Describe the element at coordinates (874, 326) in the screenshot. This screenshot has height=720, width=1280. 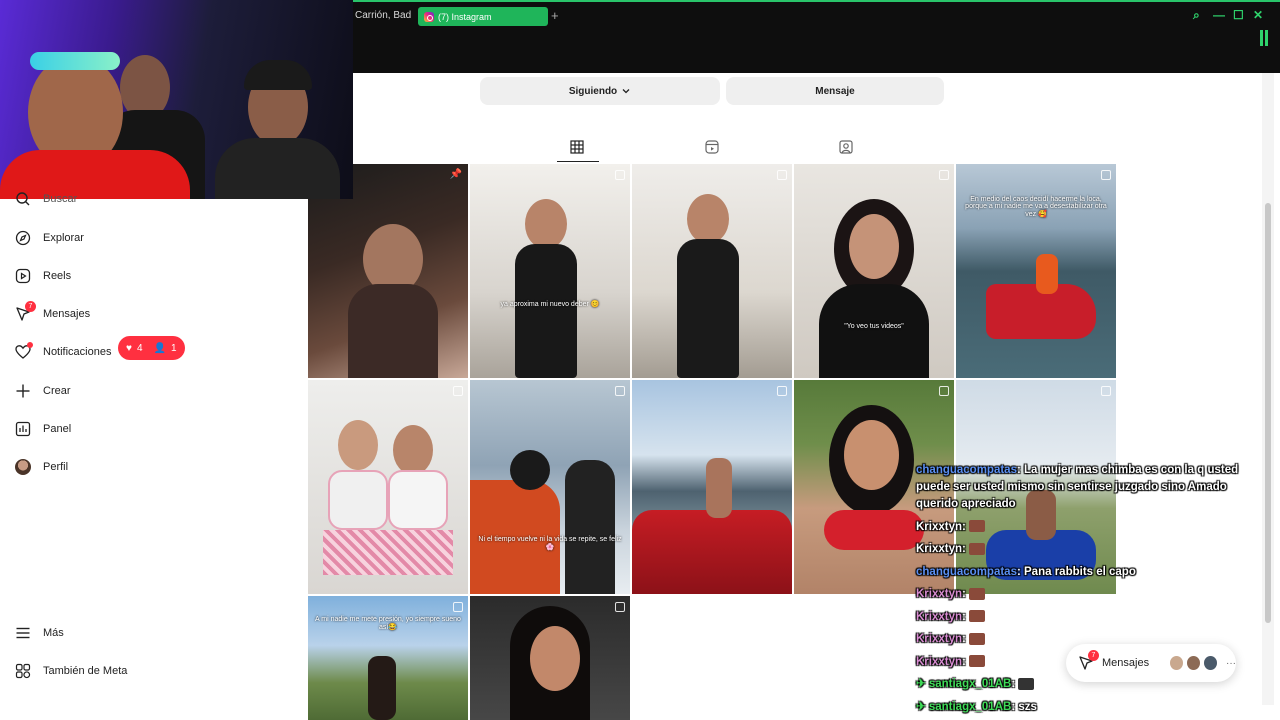
I see `post-caption: "Yo veo tus videos"` at that location.